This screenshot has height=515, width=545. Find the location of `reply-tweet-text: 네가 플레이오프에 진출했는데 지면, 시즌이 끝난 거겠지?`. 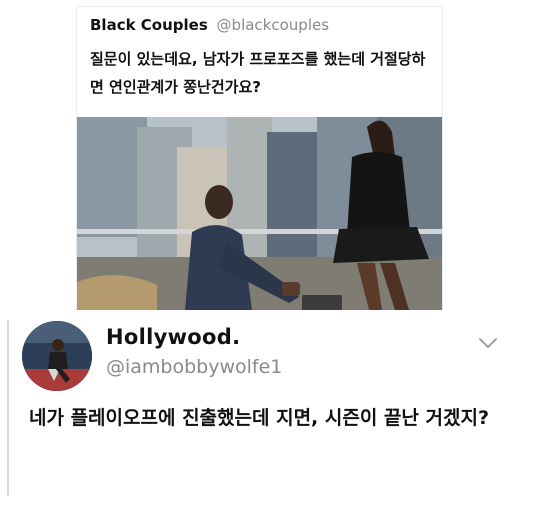

reply-tweet-text: 네가 플레이오프에 진출했는데 지면, 시즌이 끝난 거겠지? is located at coordinates (259, 418).